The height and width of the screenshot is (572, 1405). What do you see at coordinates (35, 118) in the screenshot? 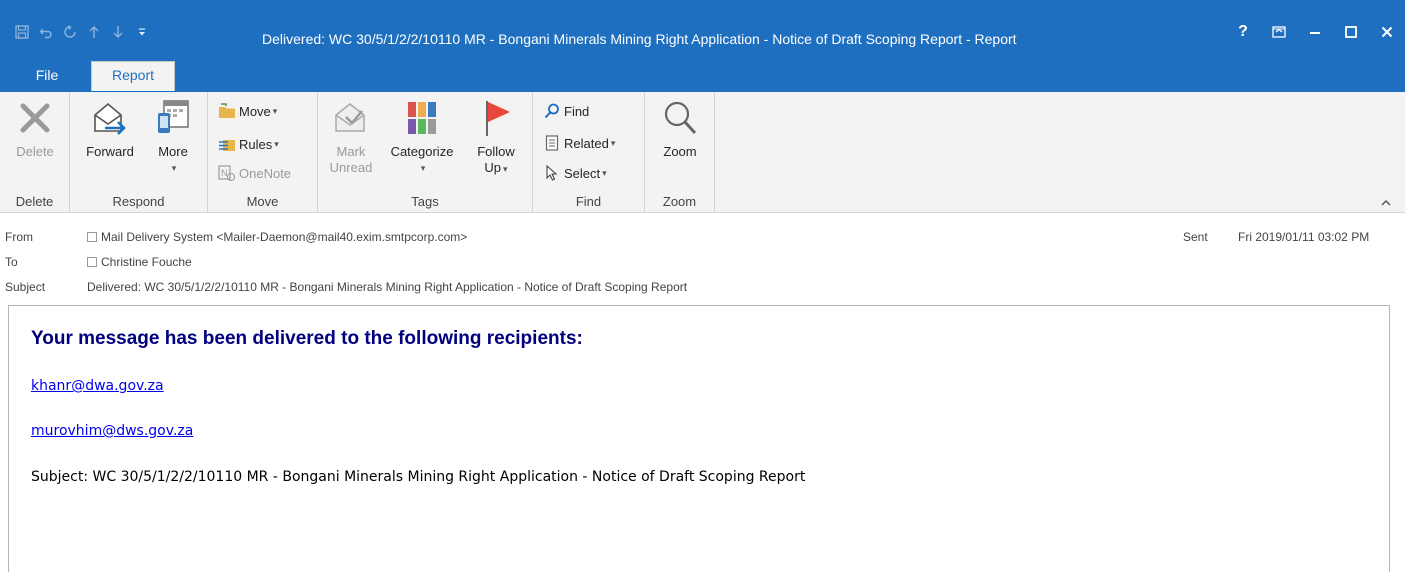
I see `delete-icon` at bounding box center [35, 118].